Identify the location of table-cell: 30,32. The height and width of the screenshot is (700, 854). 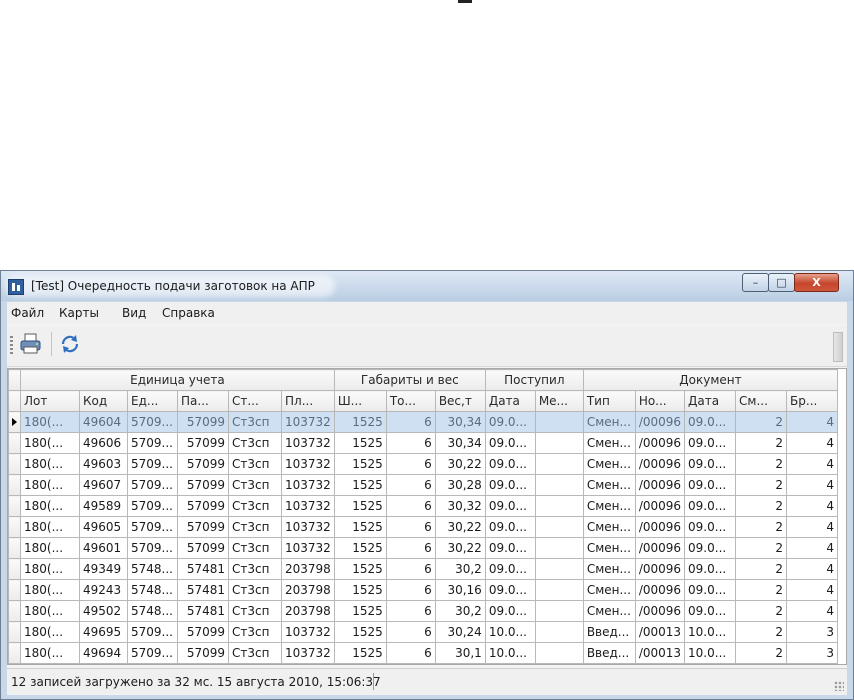
(460, 506).